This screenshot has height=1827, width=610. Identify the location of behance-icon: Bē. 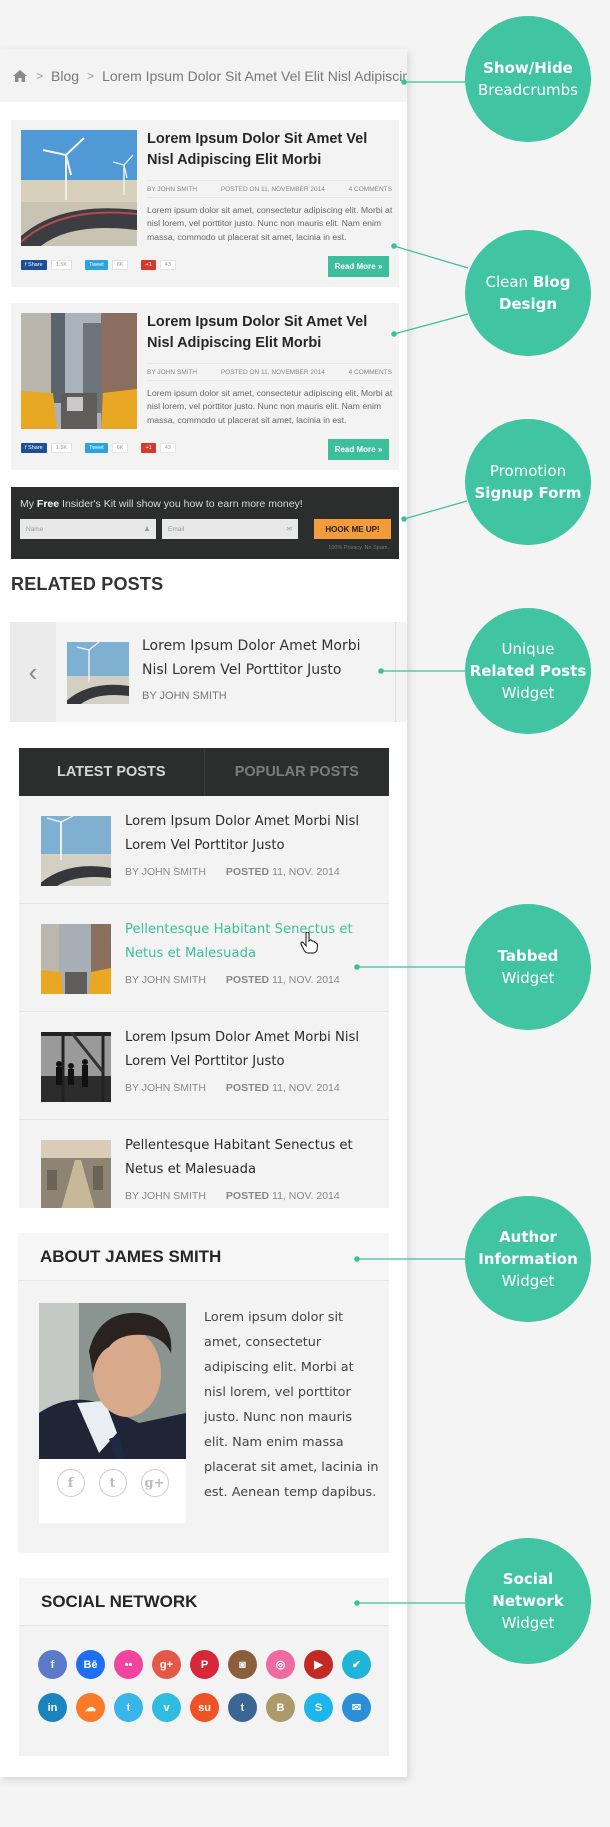
(90, 1664).